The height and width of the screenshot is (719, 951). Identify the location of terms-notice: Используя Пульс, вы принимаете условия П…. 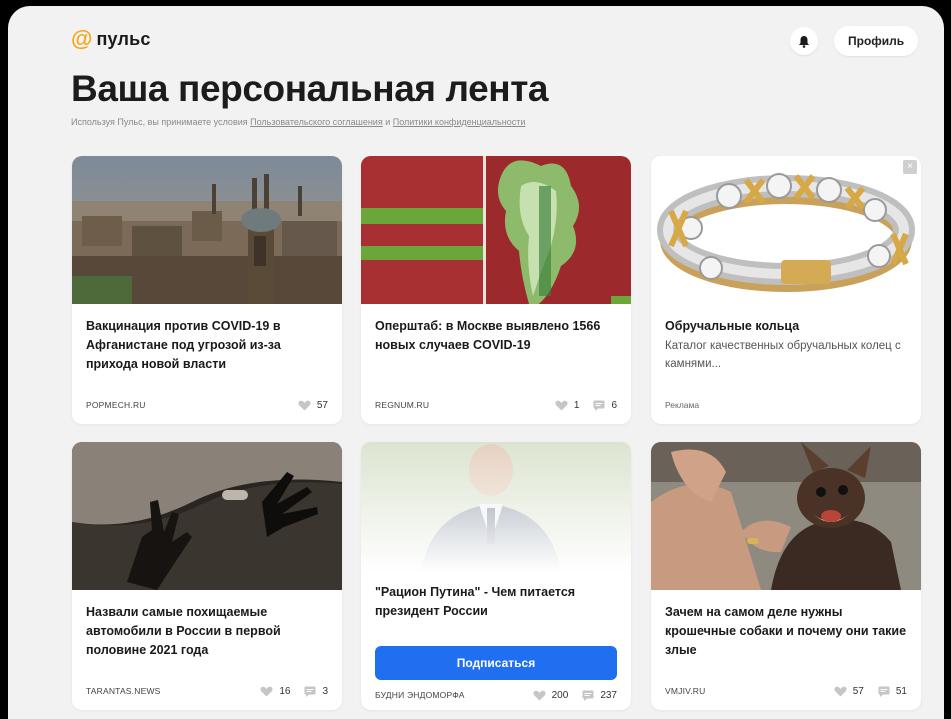
(298, 122).